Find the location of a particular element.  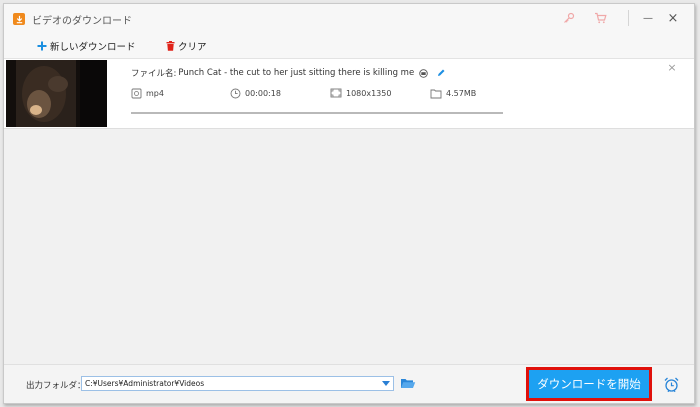

filesize-info: 4.57MB is located at coordinates (453, 93).